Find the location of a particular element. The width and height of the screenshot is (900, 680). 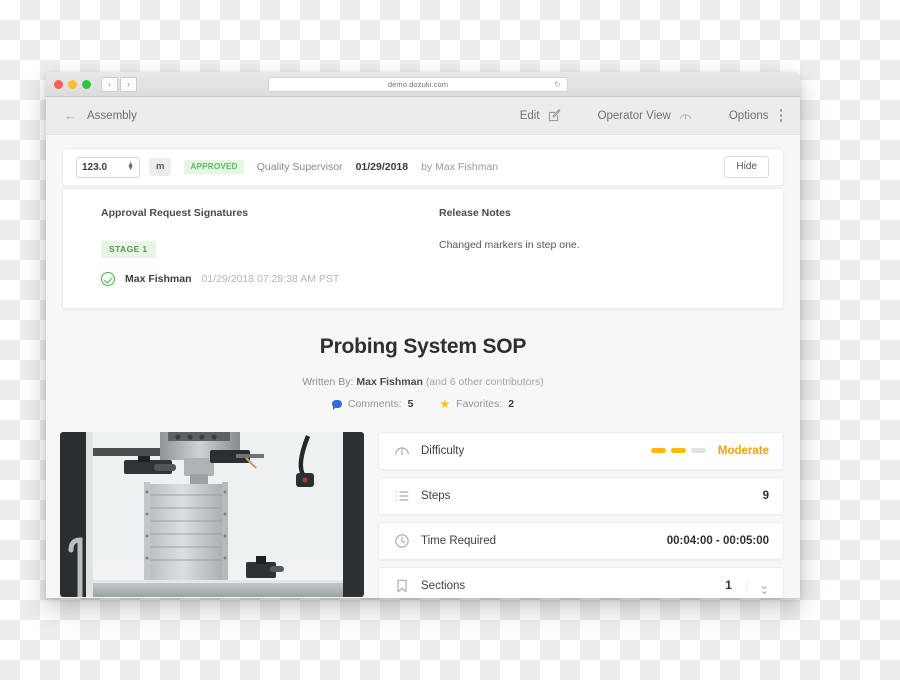

approval-date: 01/29/2018 is located at coordinates (382, 167).